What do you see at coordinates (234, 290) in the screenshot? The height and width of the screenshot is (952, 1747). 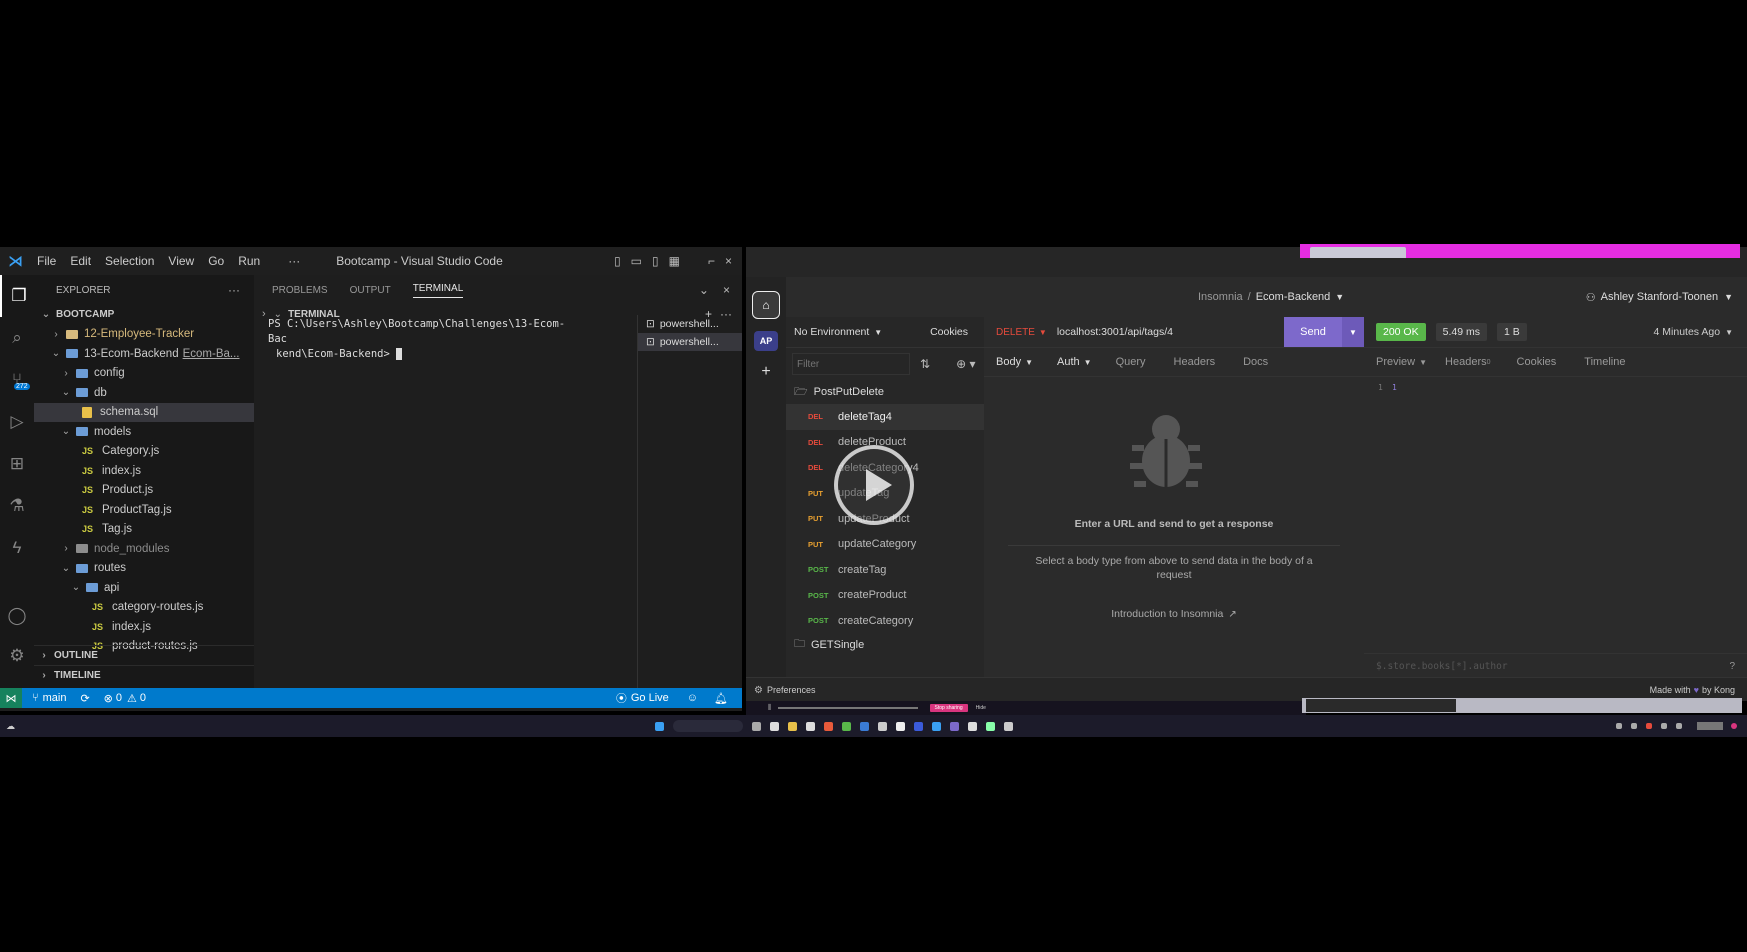 I see `explorer-more-button: ···` at bounding box center [234, 290].